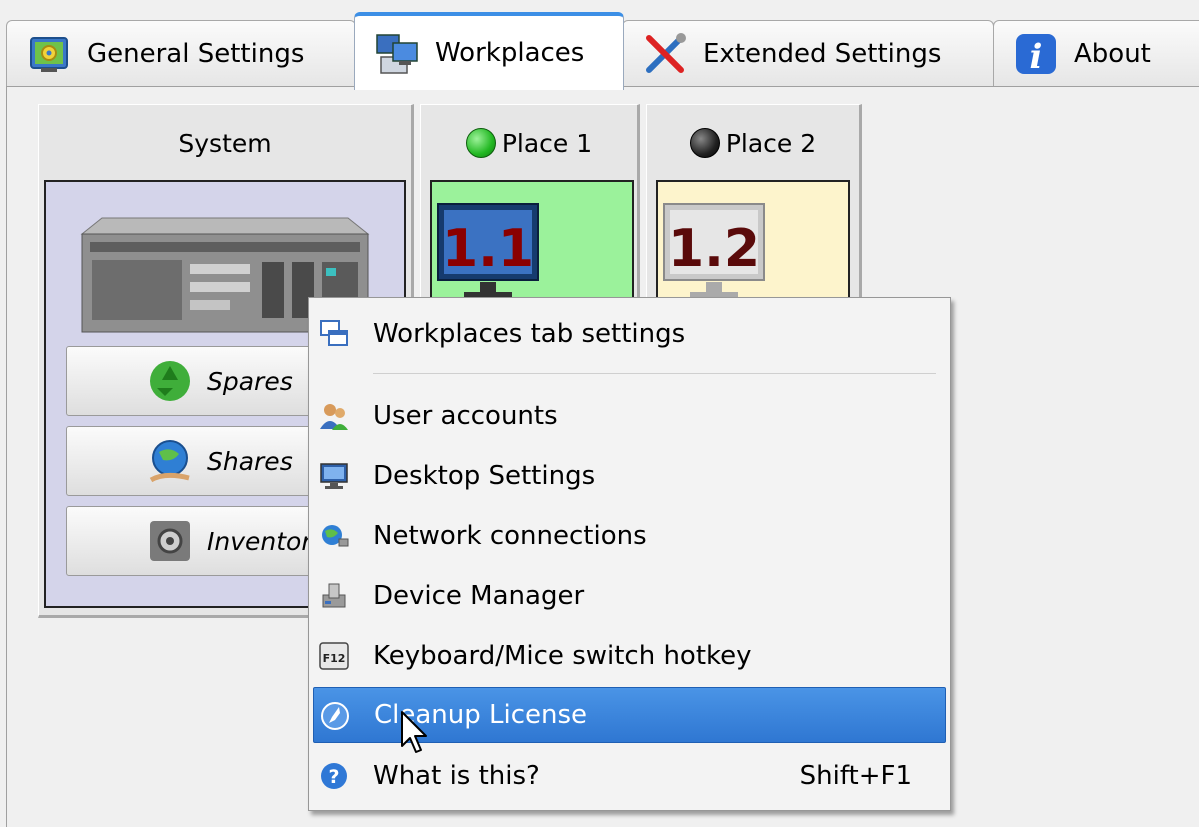  I want to click on menu-item-workplaces-tab-settings: Workplaces tab settings, so click(629, 334).